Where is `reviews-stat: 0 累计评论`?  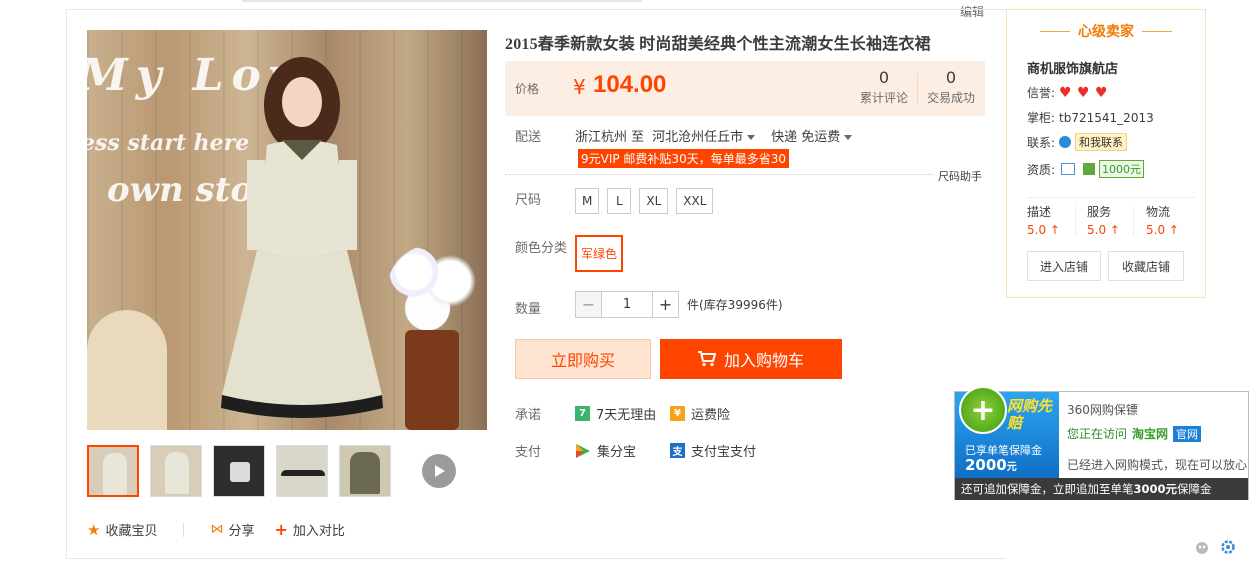
reviews-stat: 0 累计评论 is located at coordinates (884, 87).